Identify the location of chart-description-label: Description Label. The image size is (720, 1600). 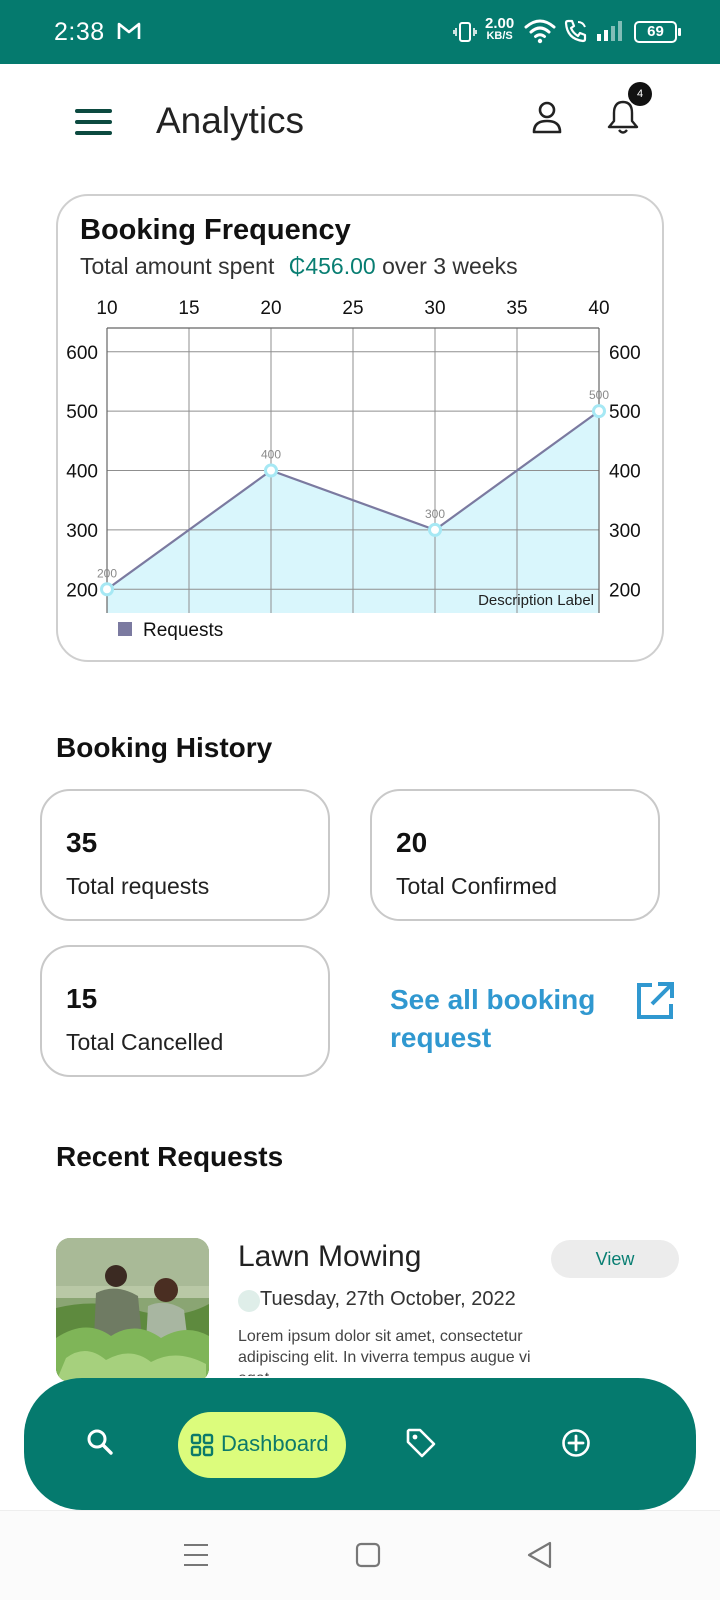
(536, 600).